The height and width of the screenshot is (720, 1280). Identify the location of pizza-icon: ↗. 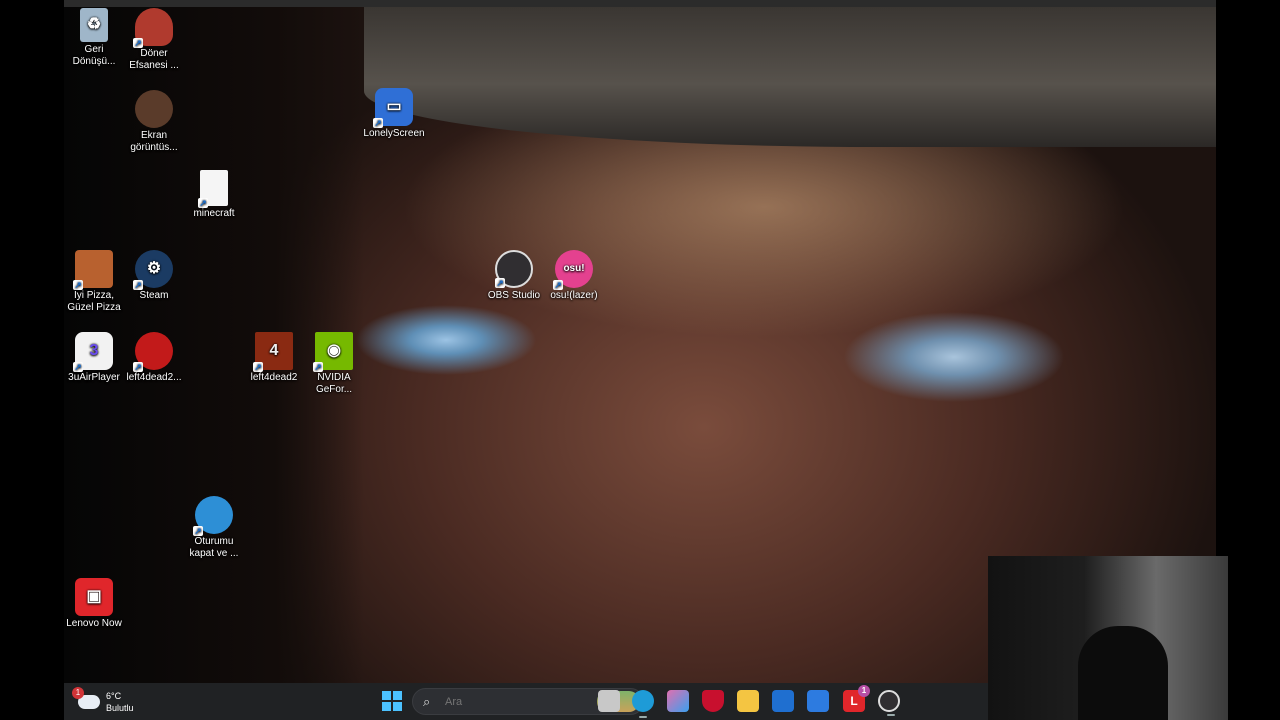
(93, 270).